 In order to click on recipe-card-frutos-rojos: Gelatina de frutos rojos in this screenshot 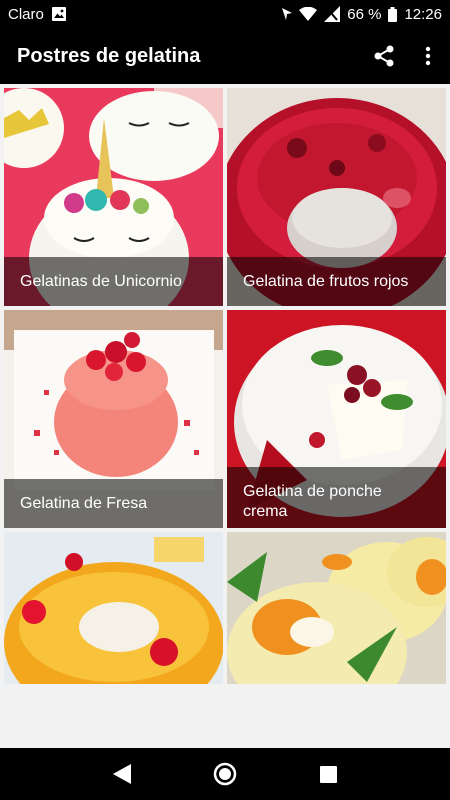, I will do `click(336, 197)`.